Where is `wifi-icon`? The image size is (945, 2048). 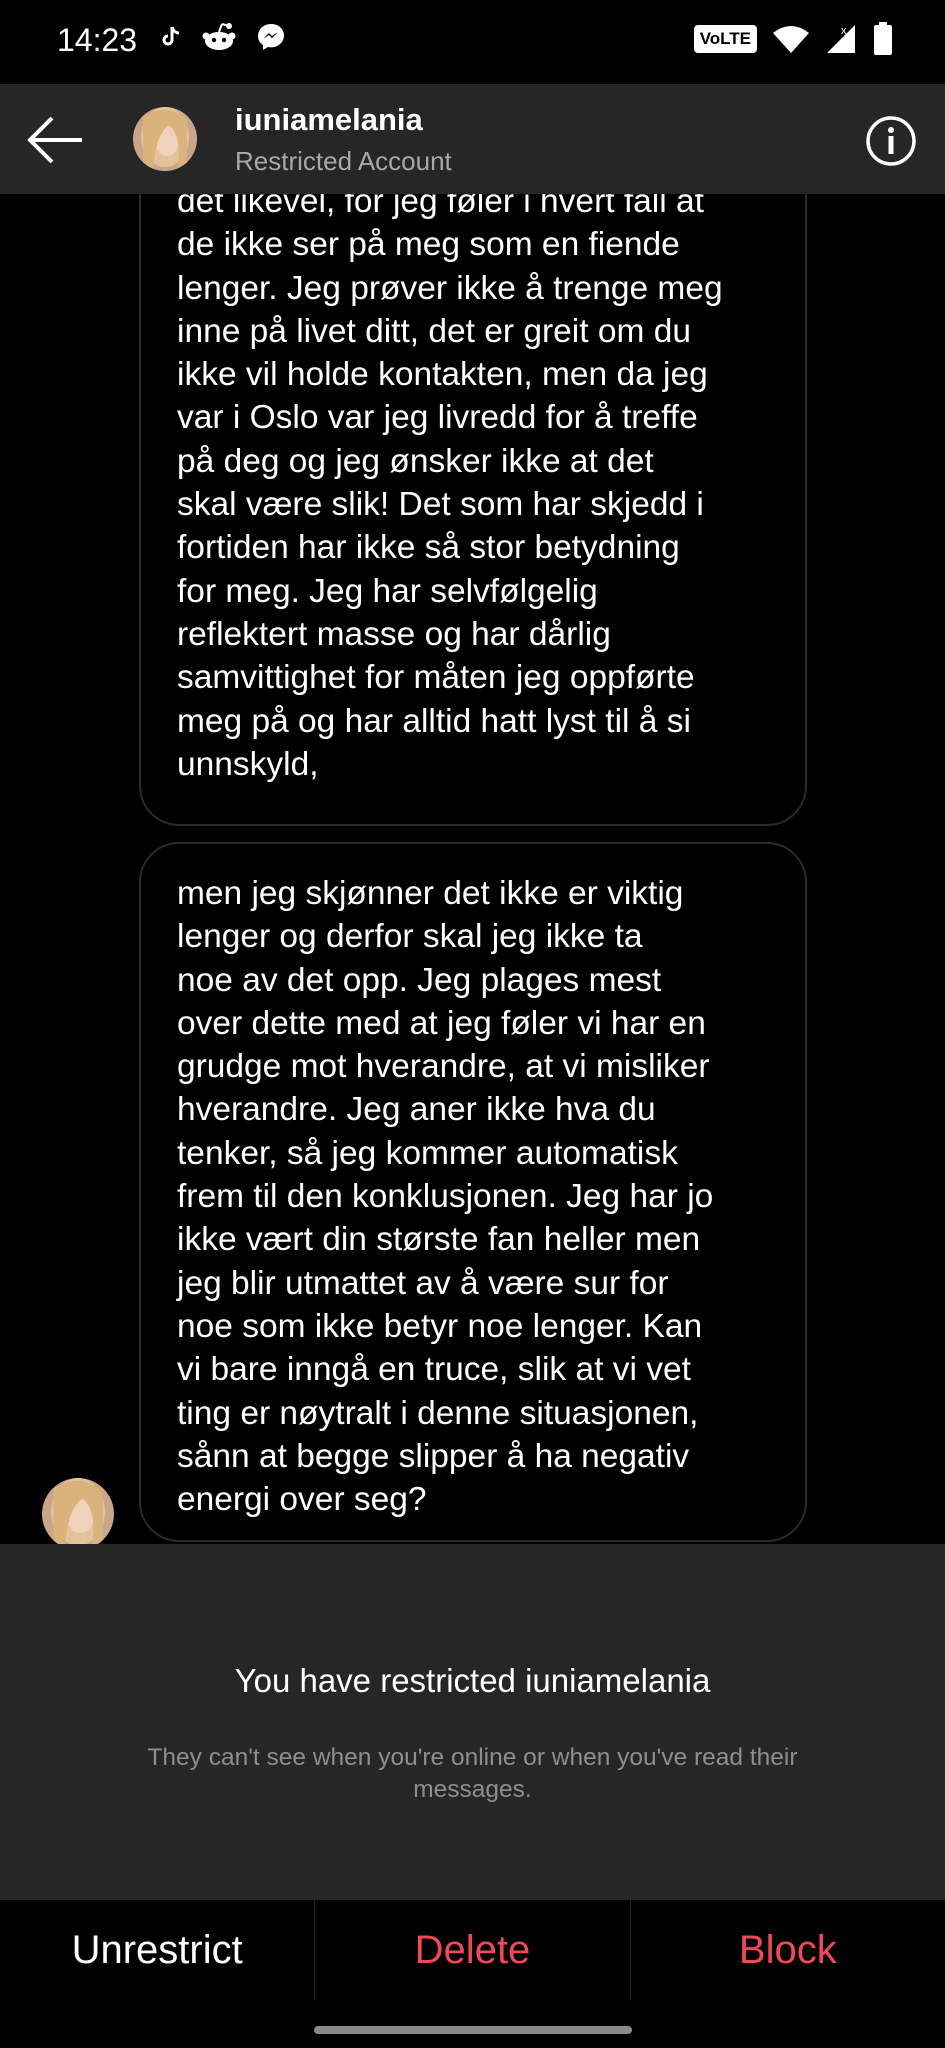 wifi-icon is located at coordinates (791, 39).